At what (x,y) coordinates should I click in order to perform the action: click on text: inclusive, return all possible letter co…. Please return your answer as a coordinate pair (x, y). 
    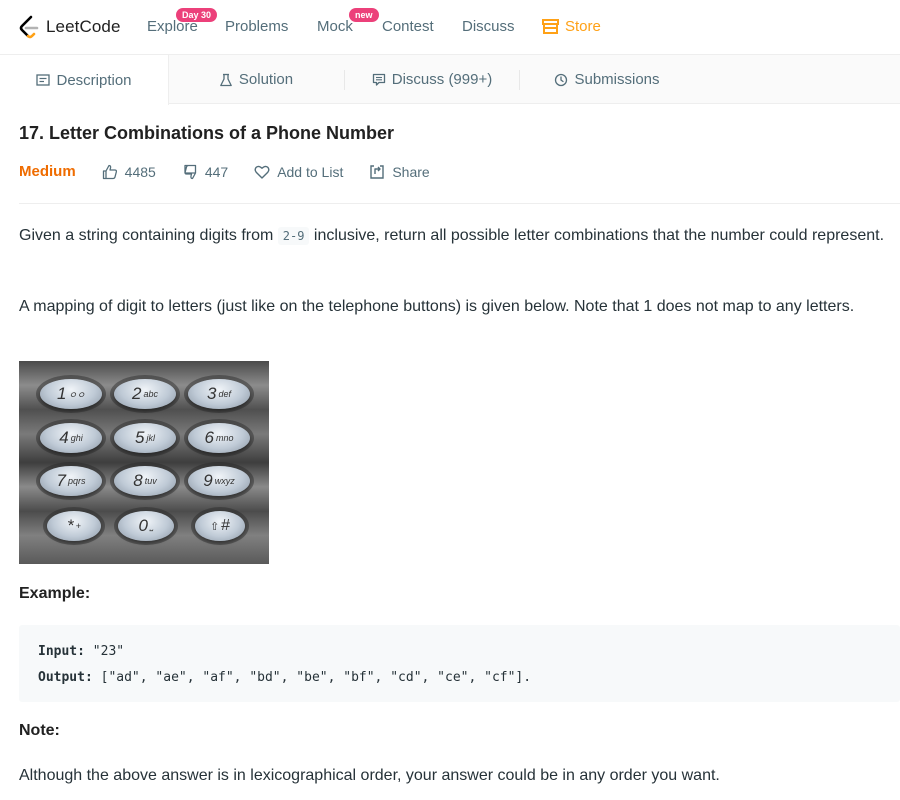
    Looking at the image, I should click on (597, 235).